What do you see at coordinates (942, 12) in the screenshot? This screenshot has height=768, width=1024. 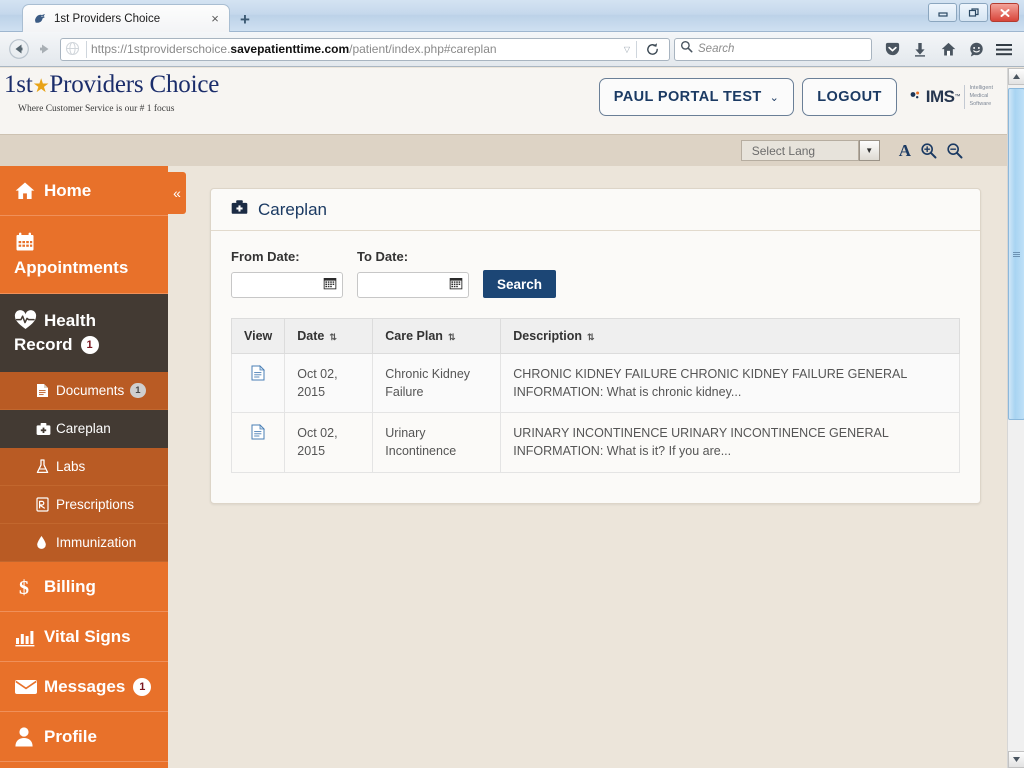 I see `minimize-button` at bounding box center [942, 12].